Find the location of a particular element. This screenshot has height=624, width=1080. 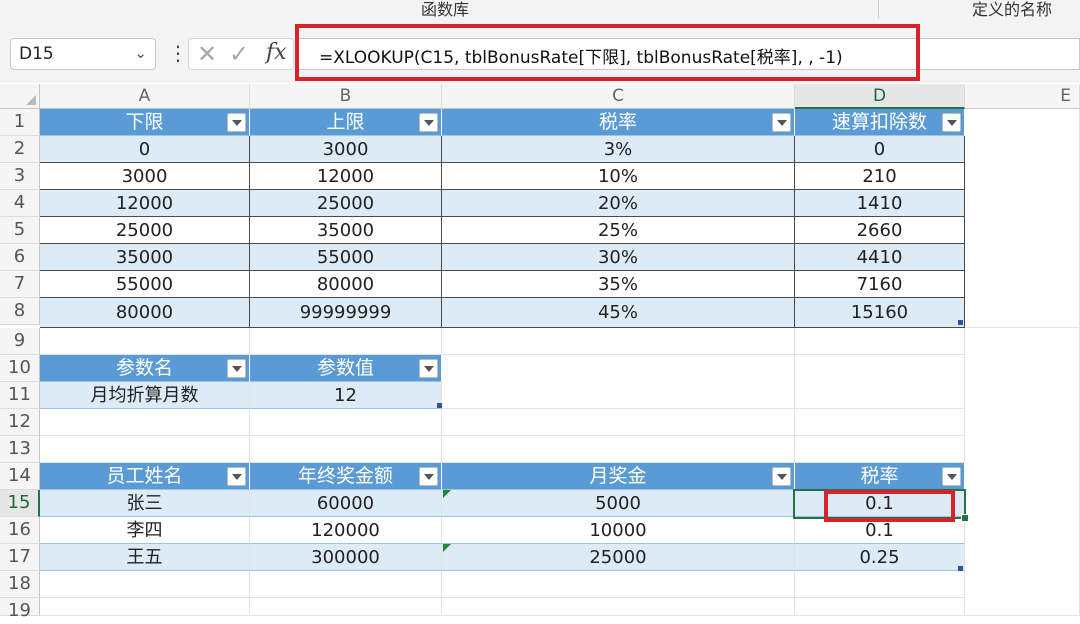

row-header-5: 5 is located at coordinates (20, 230).